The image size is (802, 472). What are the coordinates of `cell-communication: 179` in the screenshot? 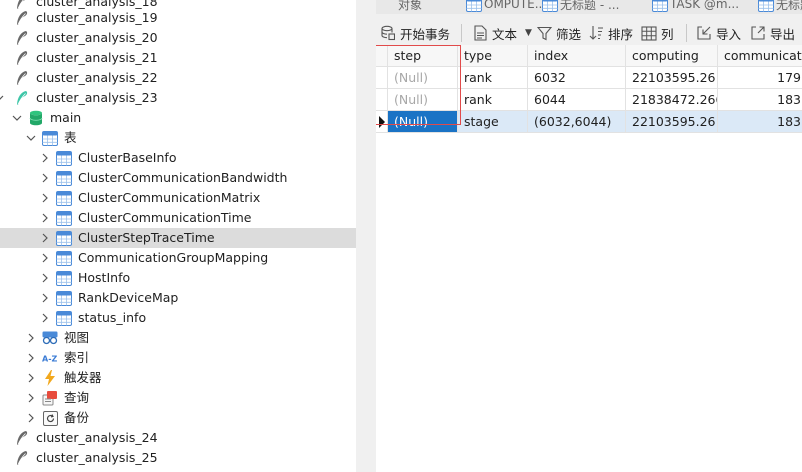 It's located at (760, 78).